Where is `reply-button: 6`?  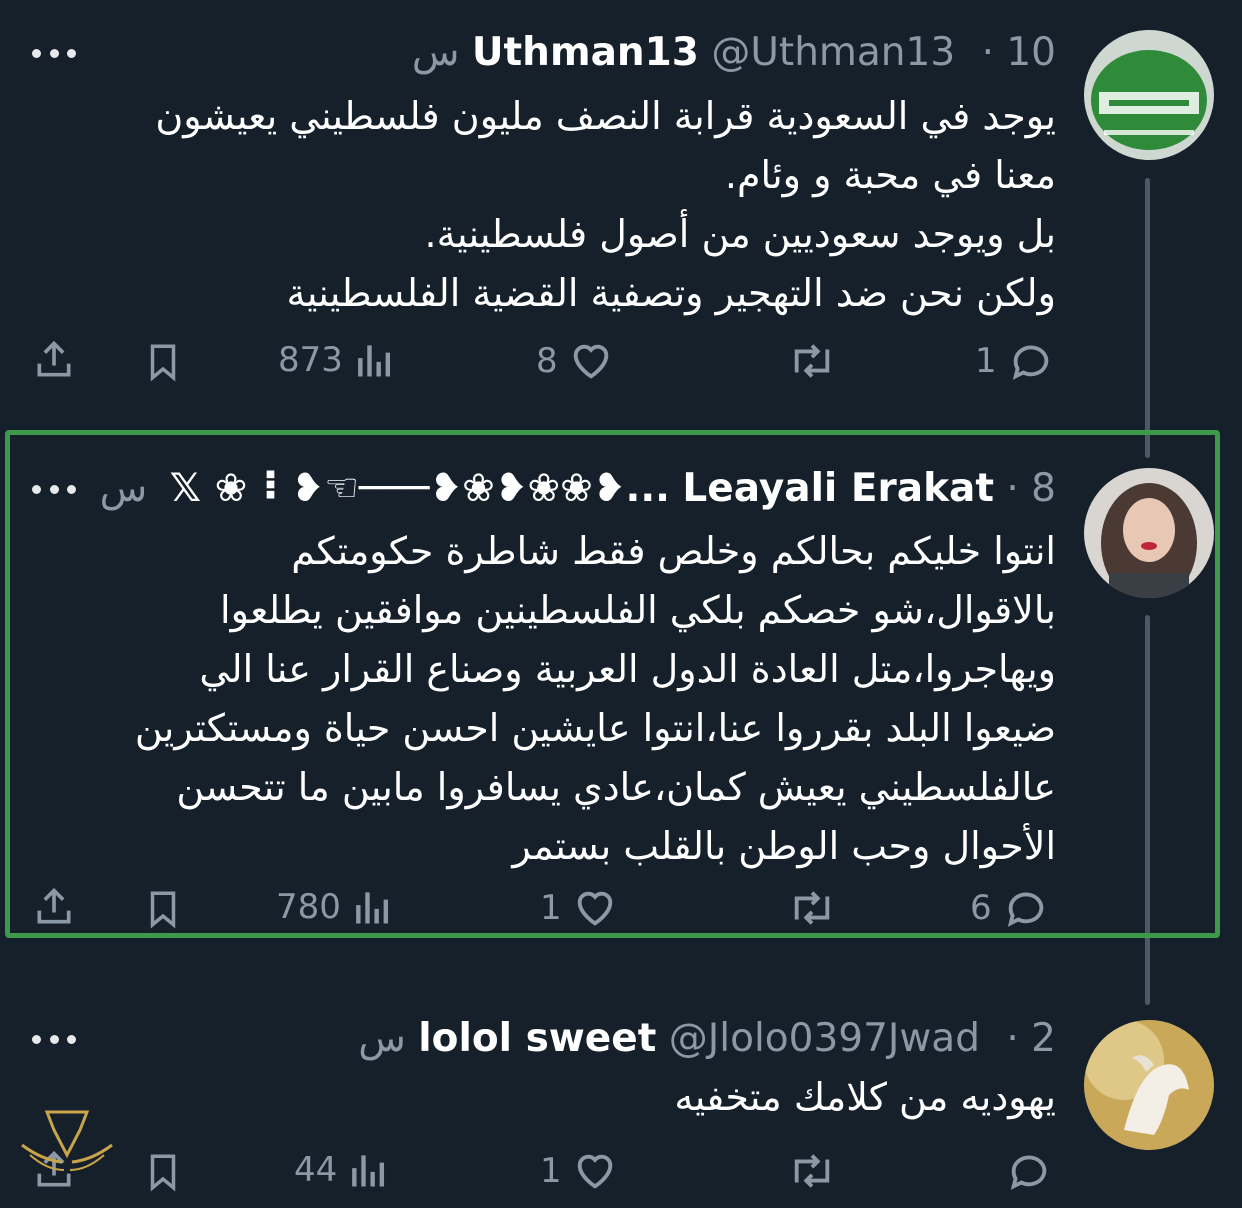 reply-button: 6 is located at coordinates (1010, 908).